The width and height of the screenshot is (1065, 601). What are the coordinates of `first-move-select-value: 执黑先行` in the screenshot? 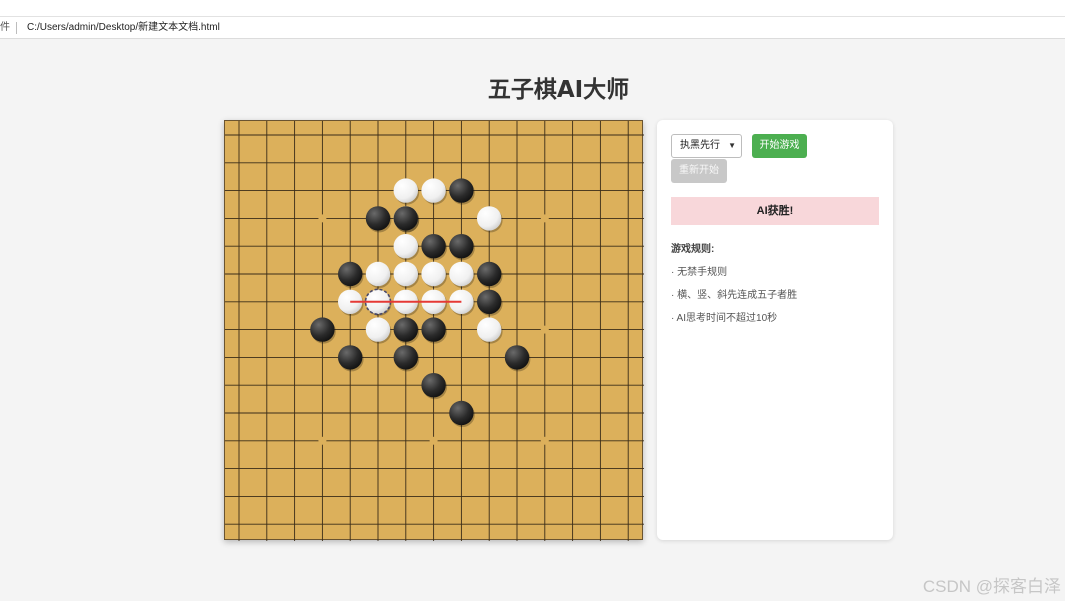 It's located at (700, 145).